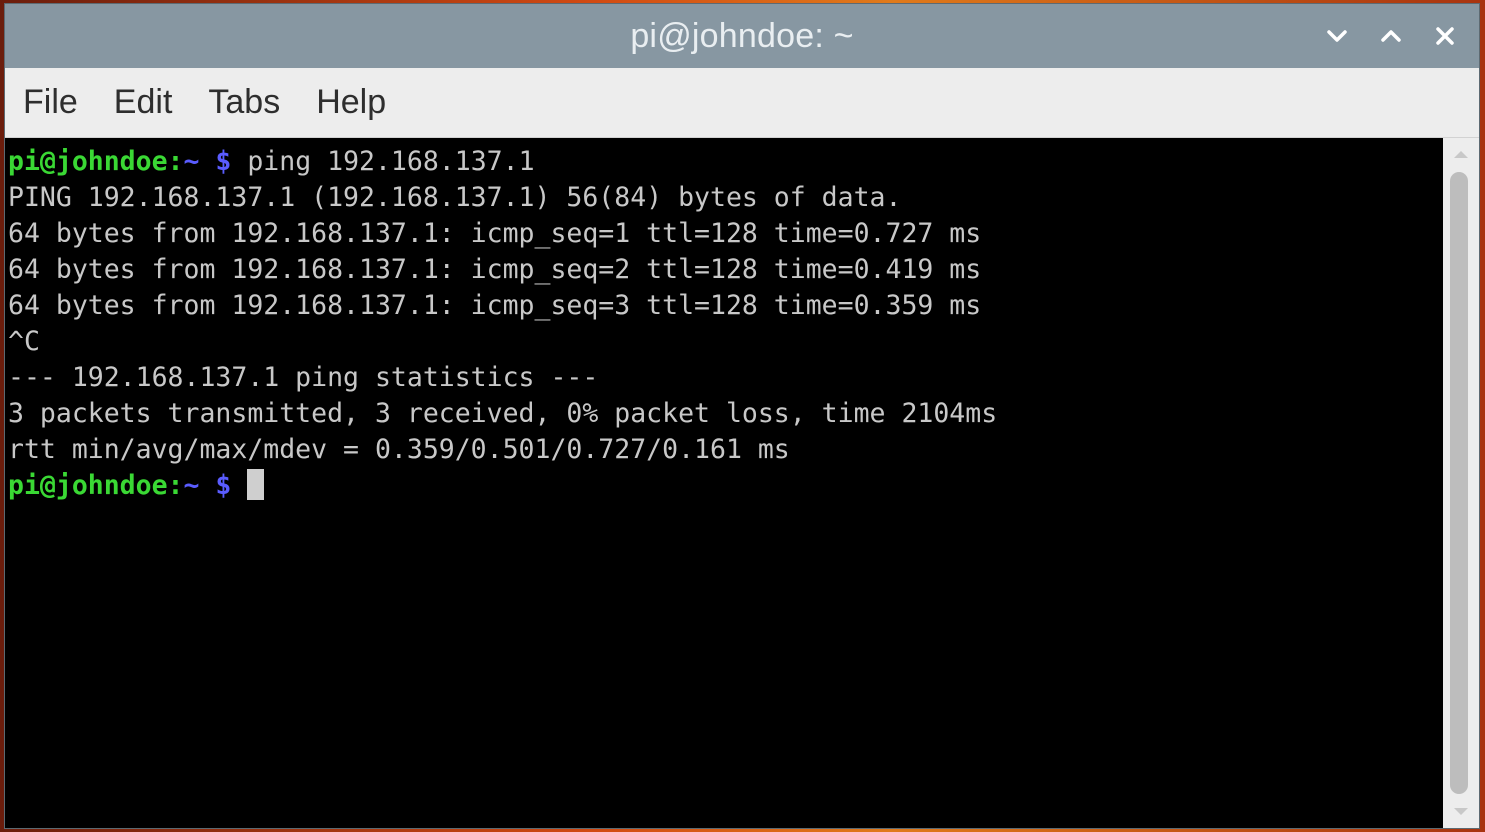 The image size is (1485, 832). I want to click on menu-help: Help, so click(351, 102).